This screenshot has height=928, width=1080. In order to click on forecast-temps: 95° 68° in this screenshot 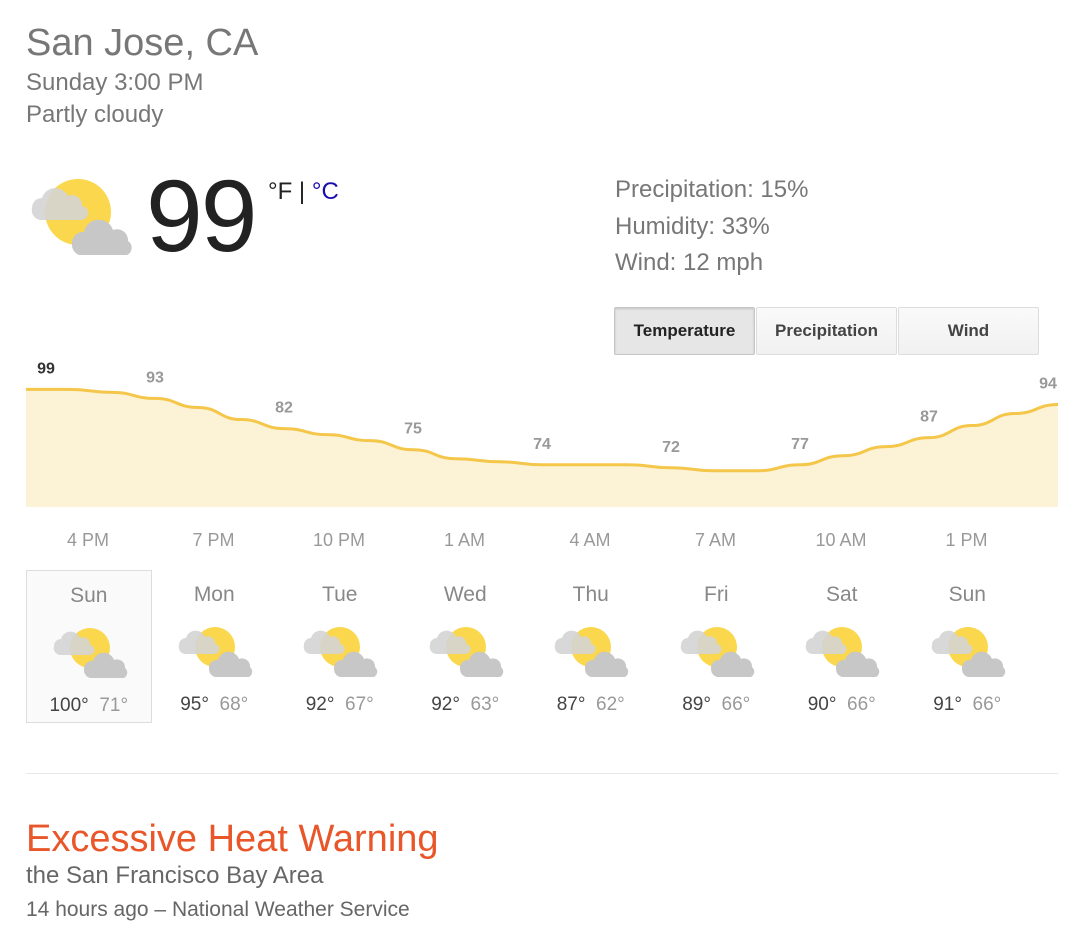, I will do `click(215, 705)`.